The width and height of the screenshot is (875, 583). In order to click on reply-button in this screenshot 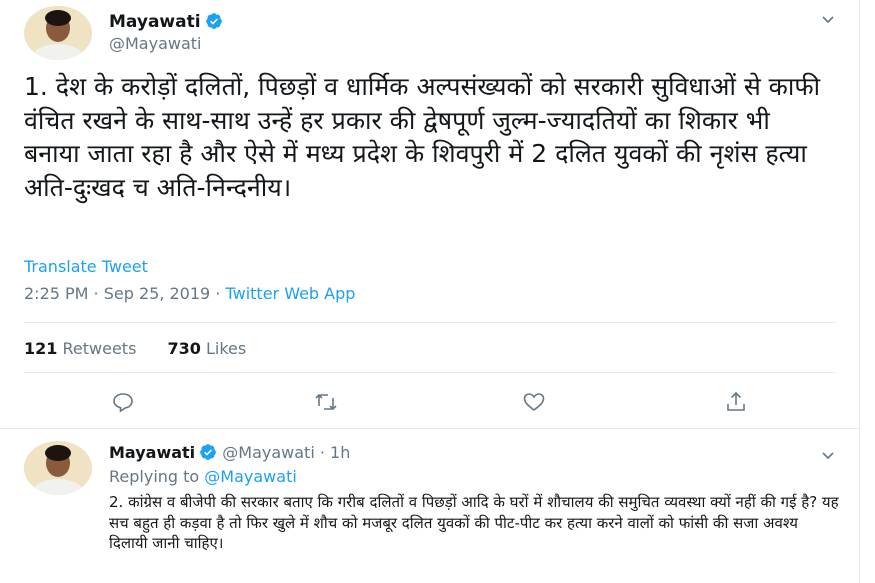, I will do `click(123, 402)`.